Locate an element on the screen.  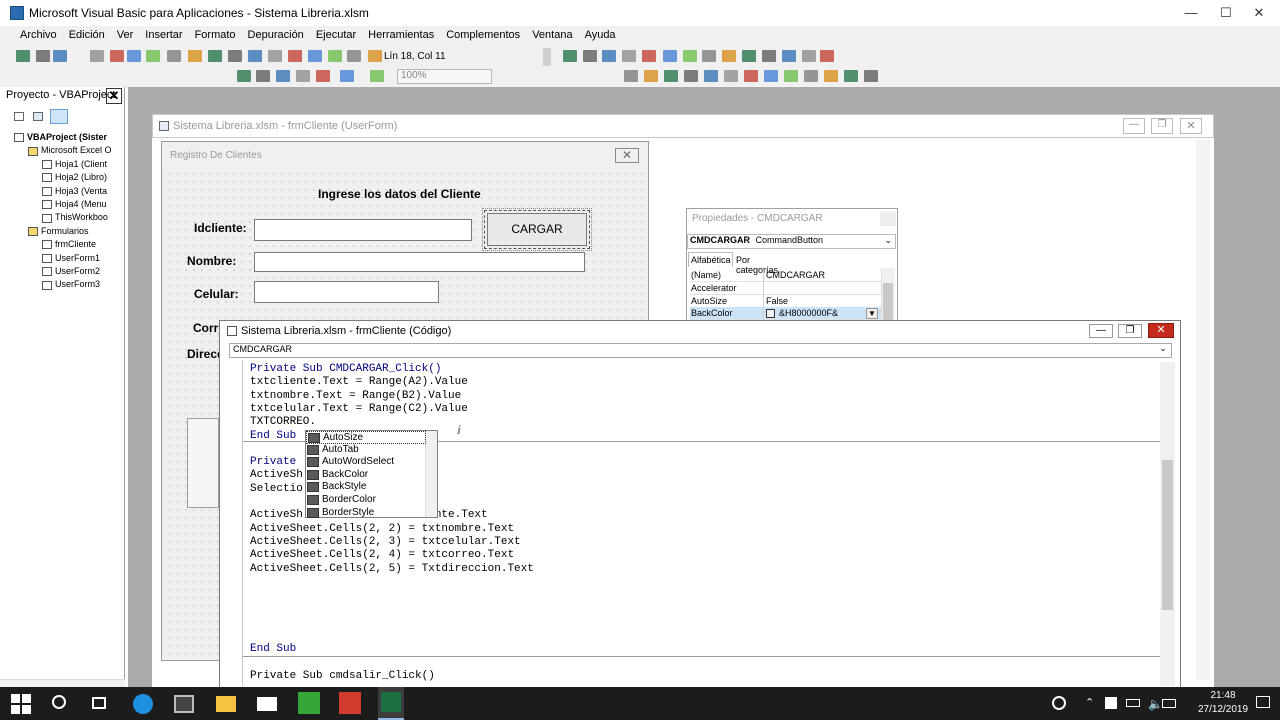
property-row: (Name) CMDCARGAR is located at coordinates (786, 275).